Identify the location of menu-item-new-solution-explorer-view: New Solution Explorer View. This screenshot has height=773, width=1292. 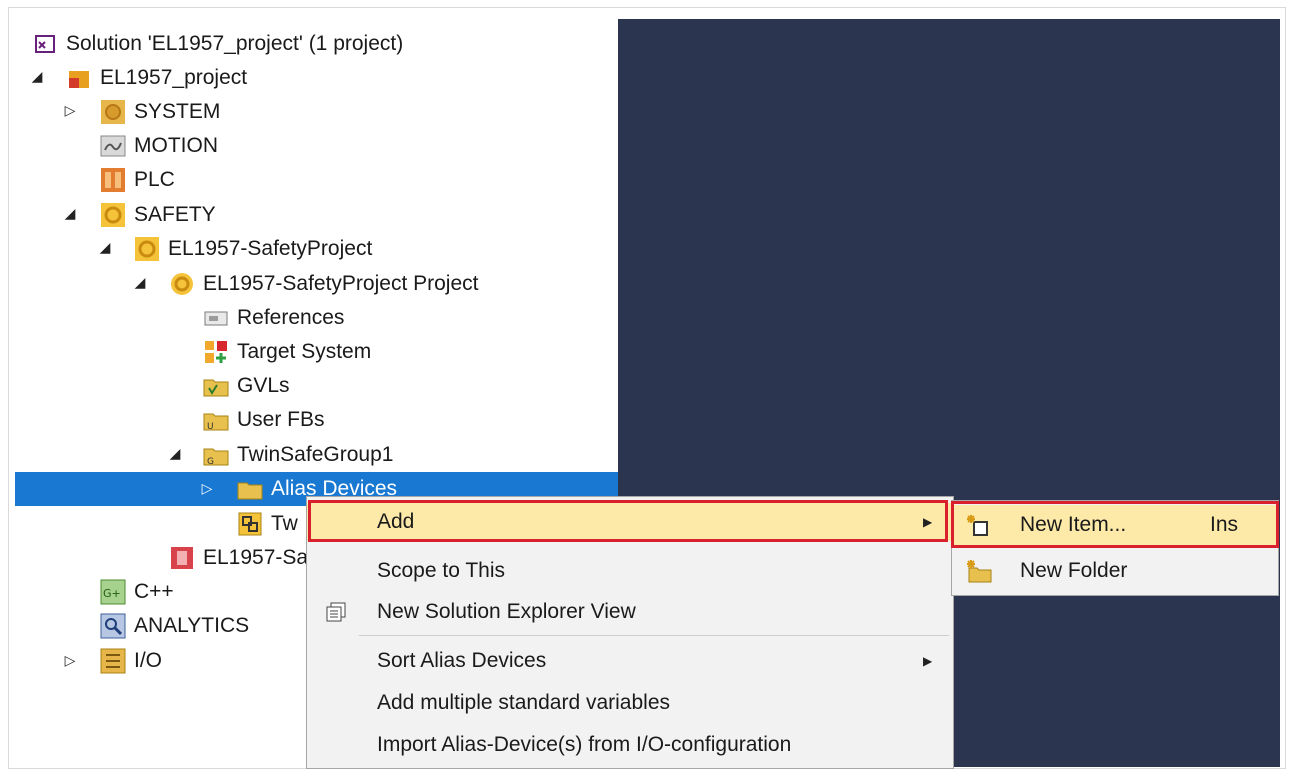
(630, 612).